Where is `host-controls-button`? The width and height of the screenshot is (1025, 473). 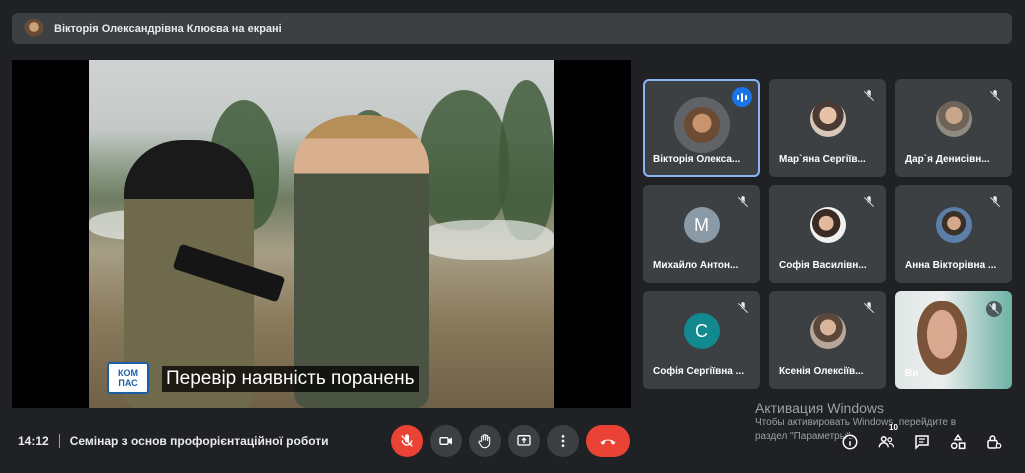
host-controls-button is located at coordinates (994, 442).